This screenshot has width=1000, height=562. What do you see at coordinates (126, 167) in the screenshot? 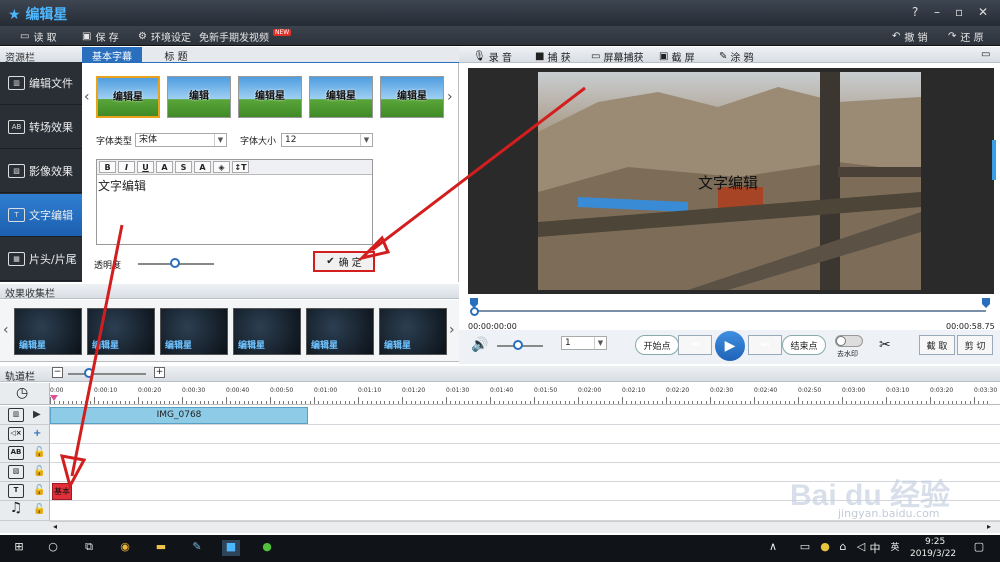
I see `italic-button: I` at bounding box center [126, 167].